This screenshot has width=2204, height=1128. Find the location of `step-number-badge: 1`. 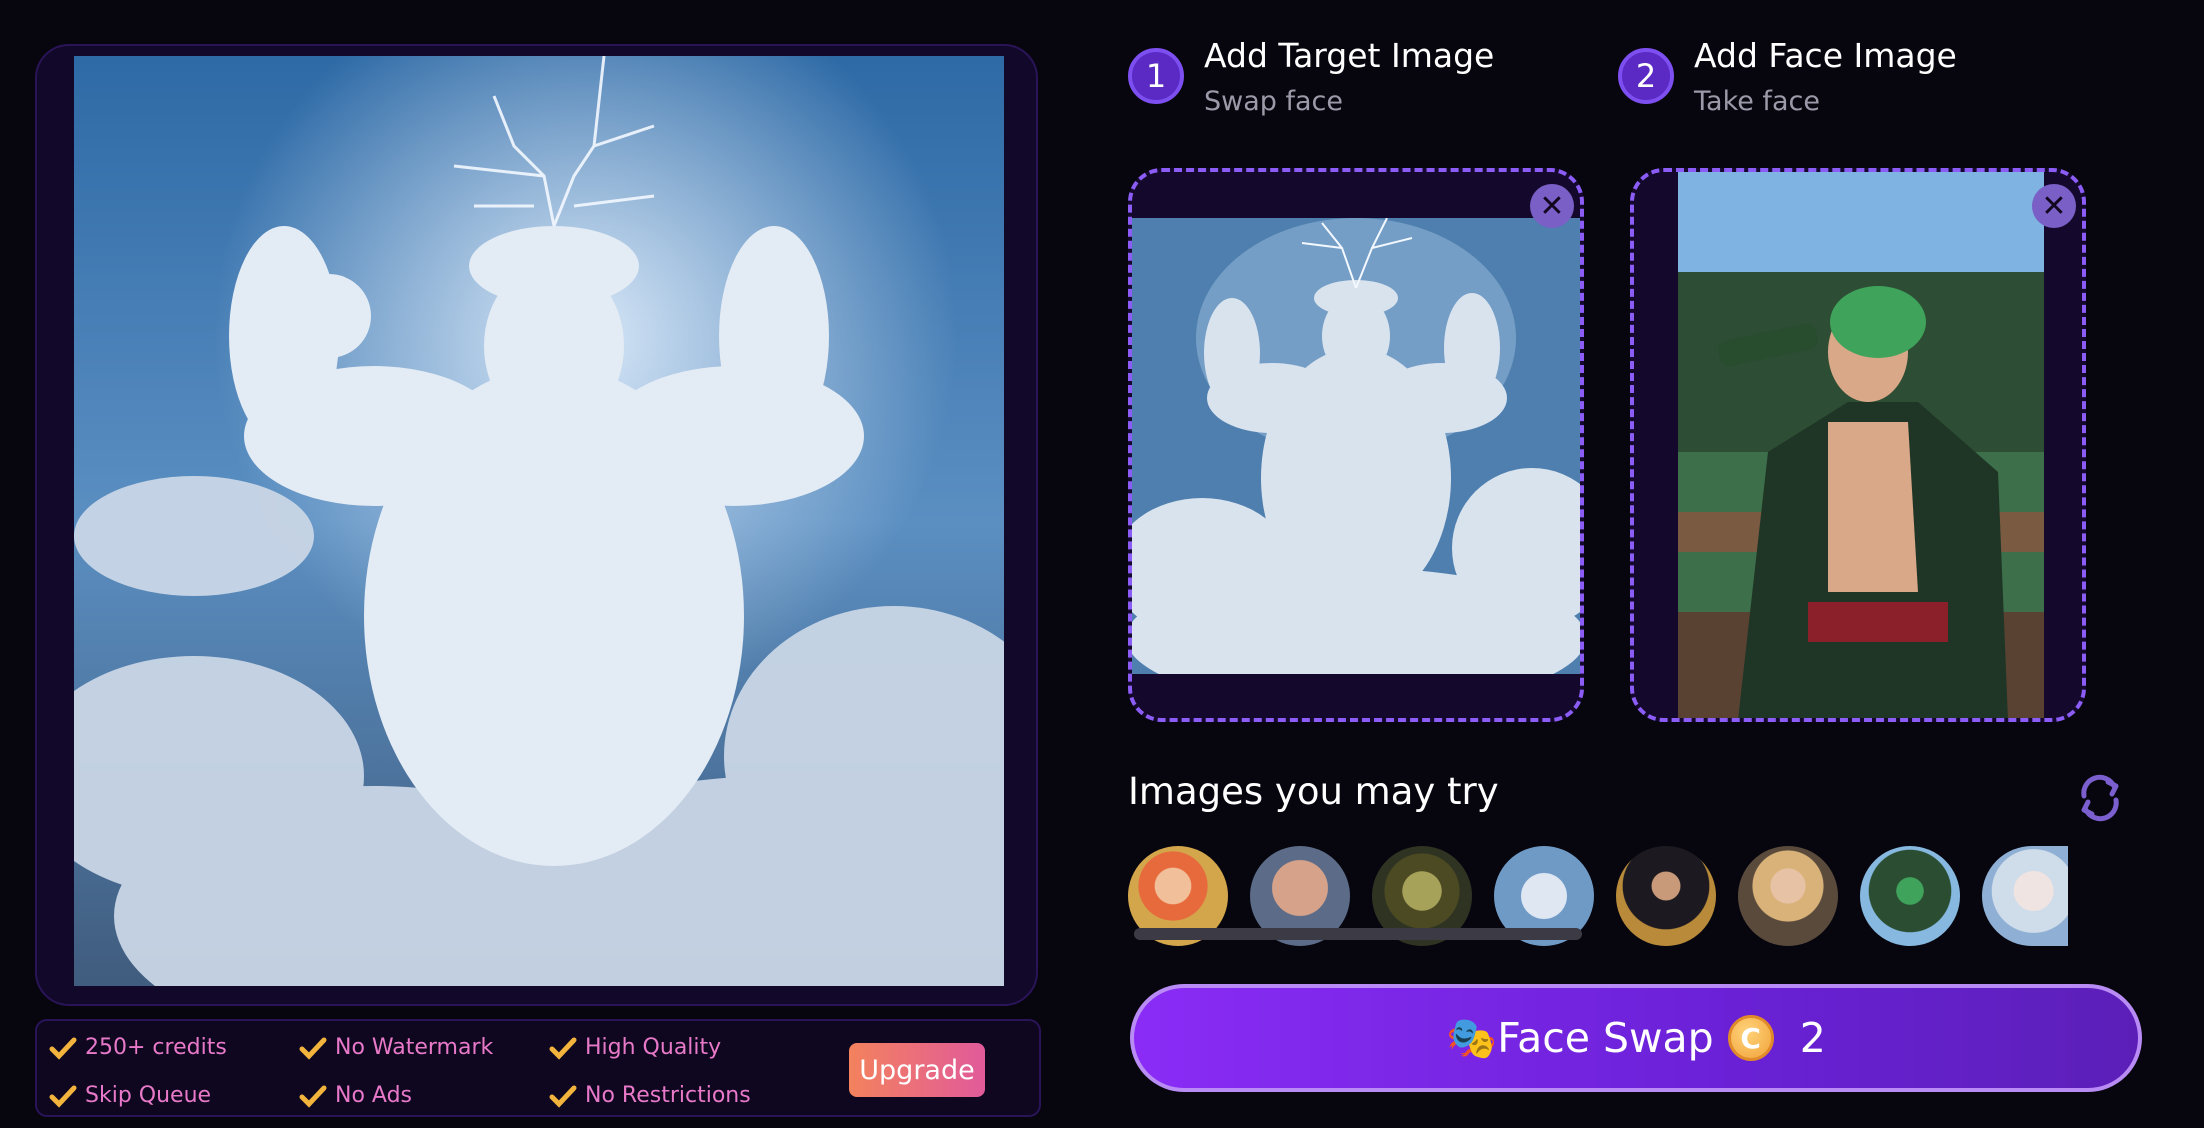

step-number-badge: 1 is located at coordinates (1156, 76).